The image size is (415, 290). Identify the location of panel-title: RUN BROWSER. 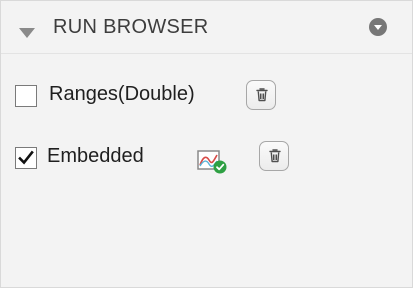
(131, 27).